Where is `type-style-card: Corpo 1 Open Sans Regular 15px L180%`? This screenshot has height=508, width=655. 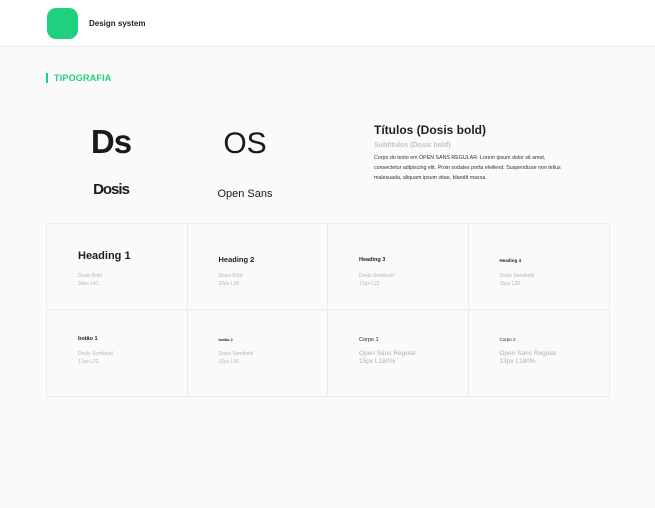 type-style-card: Corpo 1 Open Sans Regular 15px L180% is located at coordinates (398, 353).